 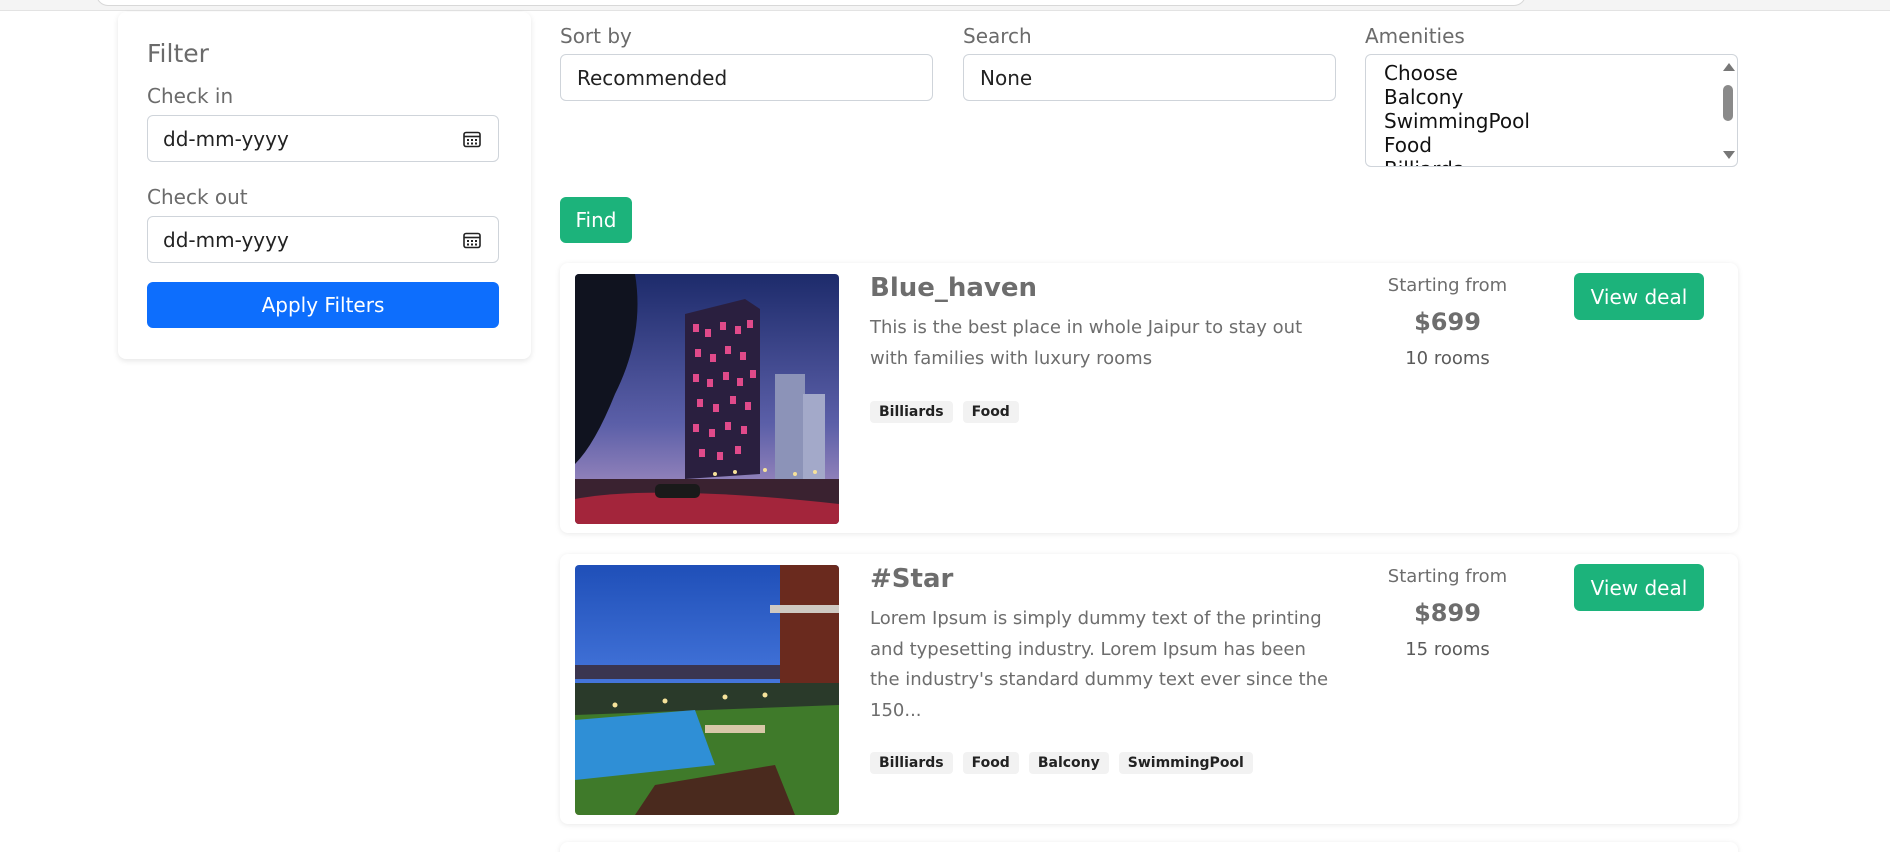 I want to click on apply-filters-button: Apply Filters, so click(x=323, y=305).